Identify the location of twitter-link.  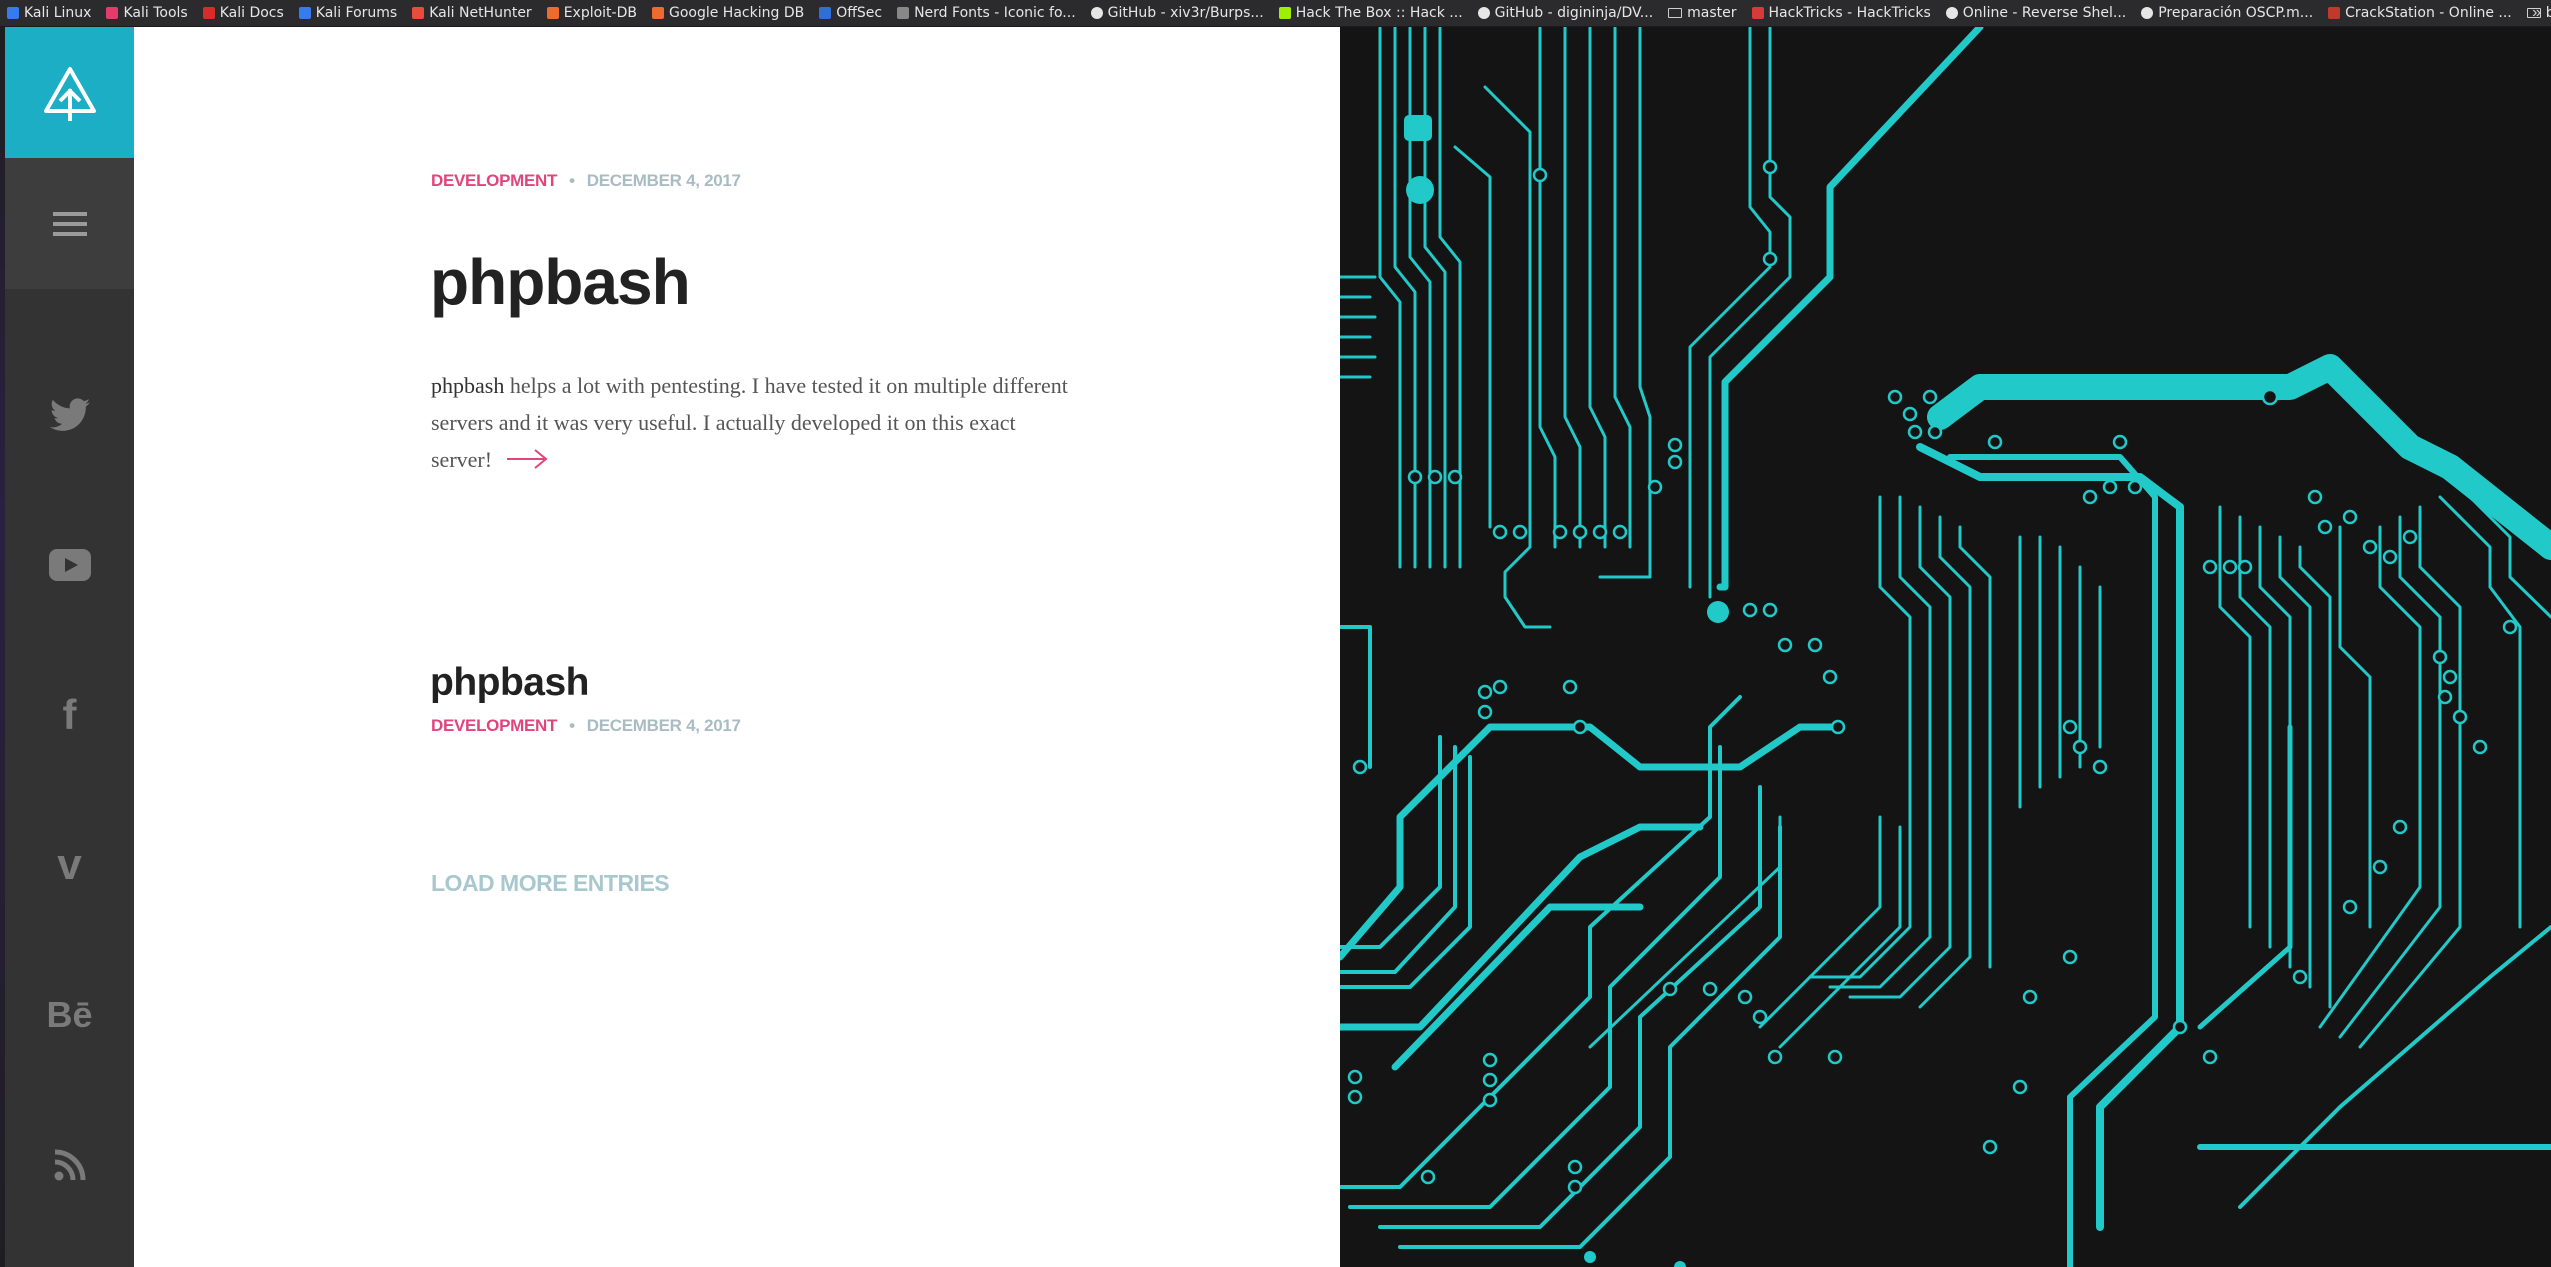
(69, 415).